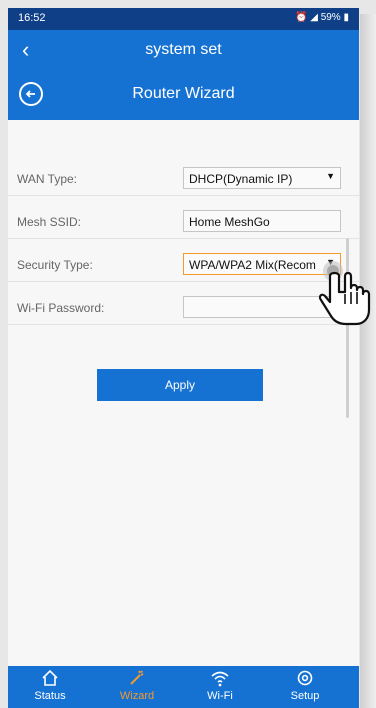 The height and width of the screenshot is (708, 376). I want to click on security-type-row: Security Type: WPA/WPA2 Mix(Recom ▼, so click(183, 265).